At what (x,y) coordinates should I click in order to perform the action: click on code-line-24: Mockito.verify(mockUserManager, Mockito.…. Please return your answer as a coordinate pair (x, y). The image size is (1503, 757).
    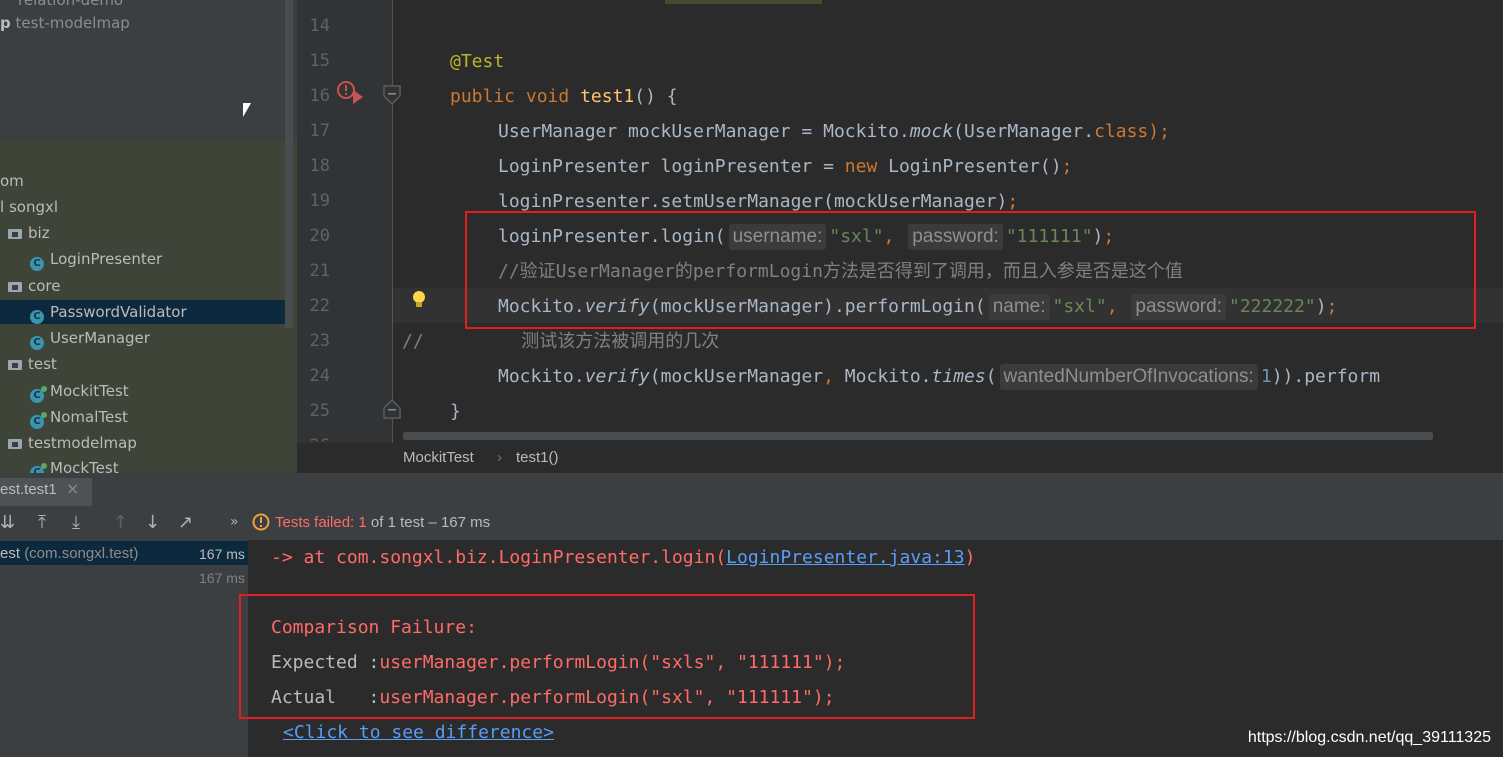
    Looking at the image, I should click on (1000, 376).